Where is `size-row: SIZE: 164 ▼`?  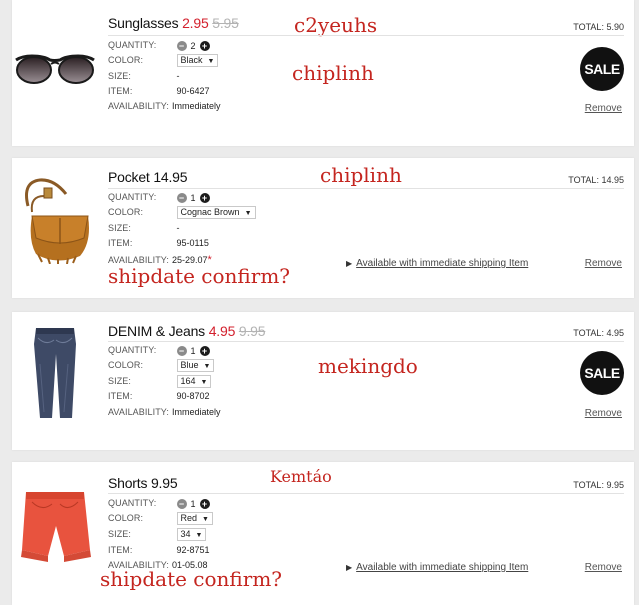
size-row: SIZE: 164 ▼ is located at coordinates (160, 381).